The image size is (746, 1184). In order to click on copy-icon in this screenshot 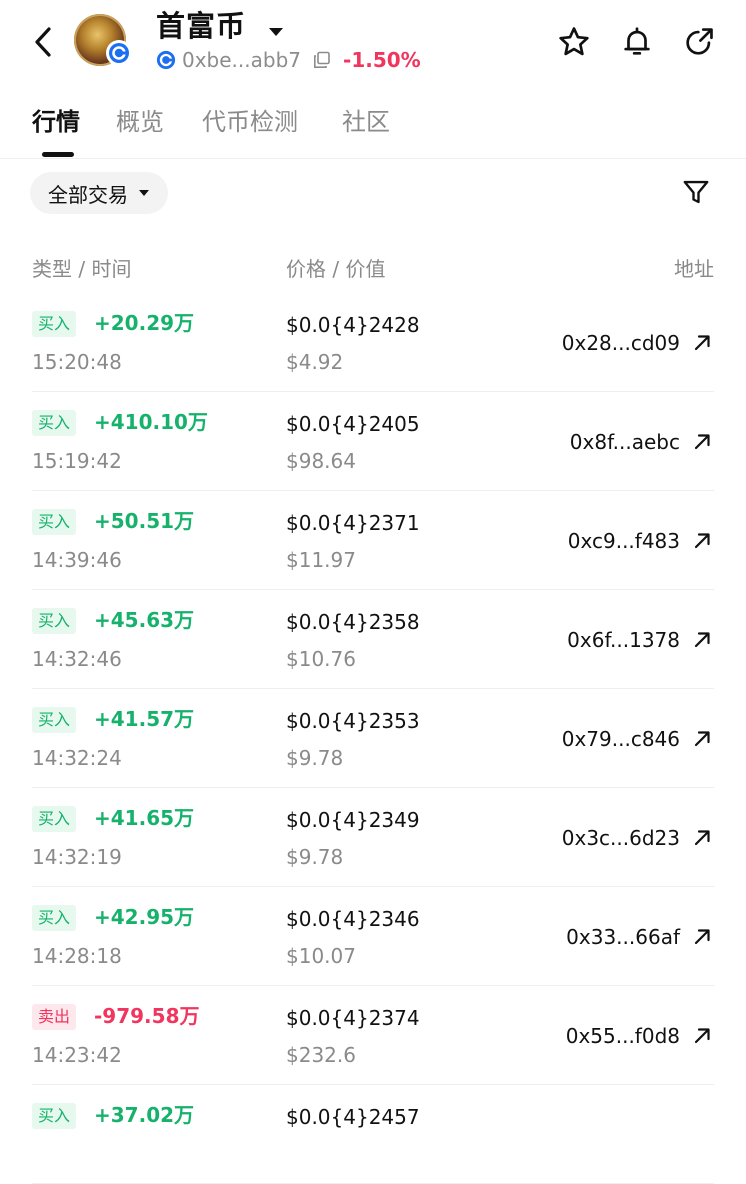, I will do `click(322, 60)`.